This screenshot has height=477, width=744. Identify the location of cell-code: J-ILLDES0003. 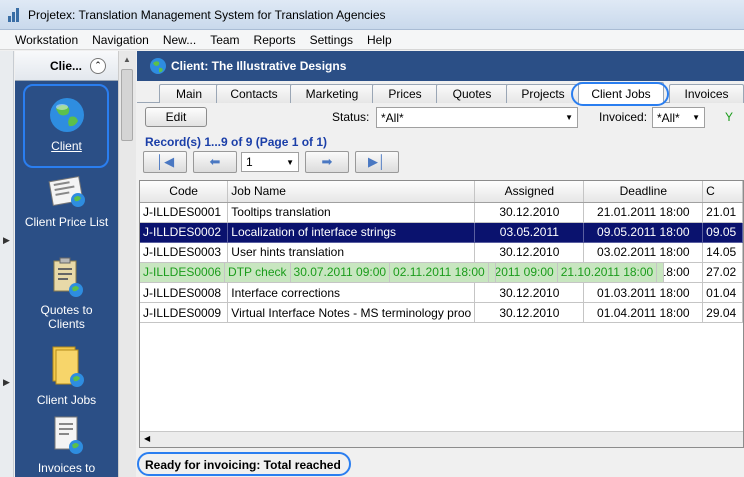
(184, 252).